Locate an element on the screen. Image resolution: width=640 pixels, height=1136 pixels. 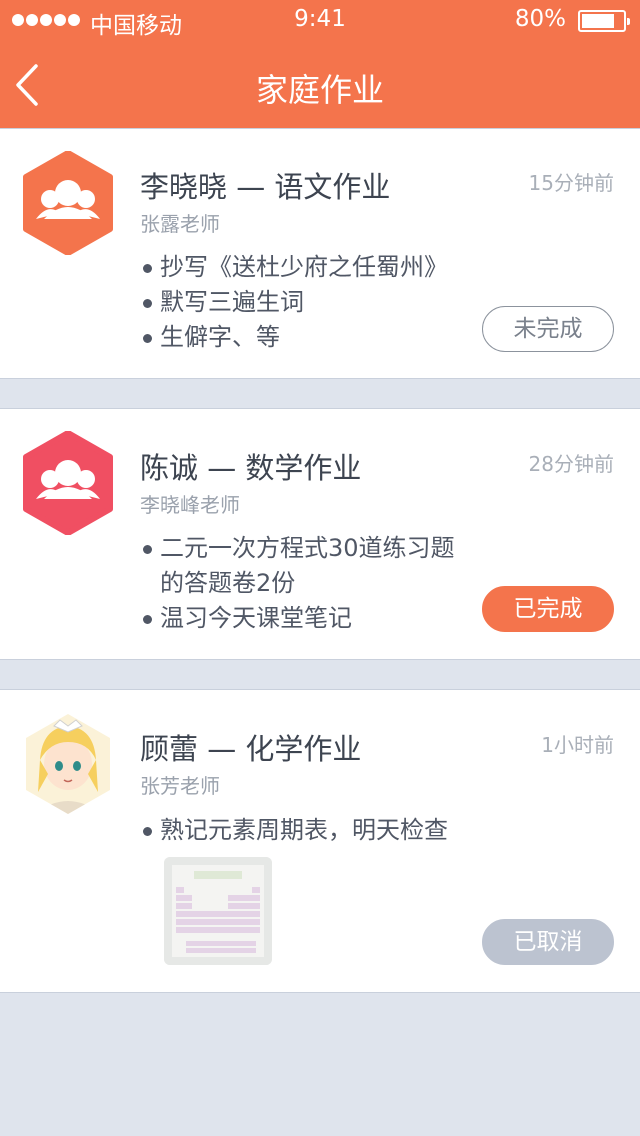
task-list: 熟记元素周期表，明天检查 is located at coordinates (320, 830).